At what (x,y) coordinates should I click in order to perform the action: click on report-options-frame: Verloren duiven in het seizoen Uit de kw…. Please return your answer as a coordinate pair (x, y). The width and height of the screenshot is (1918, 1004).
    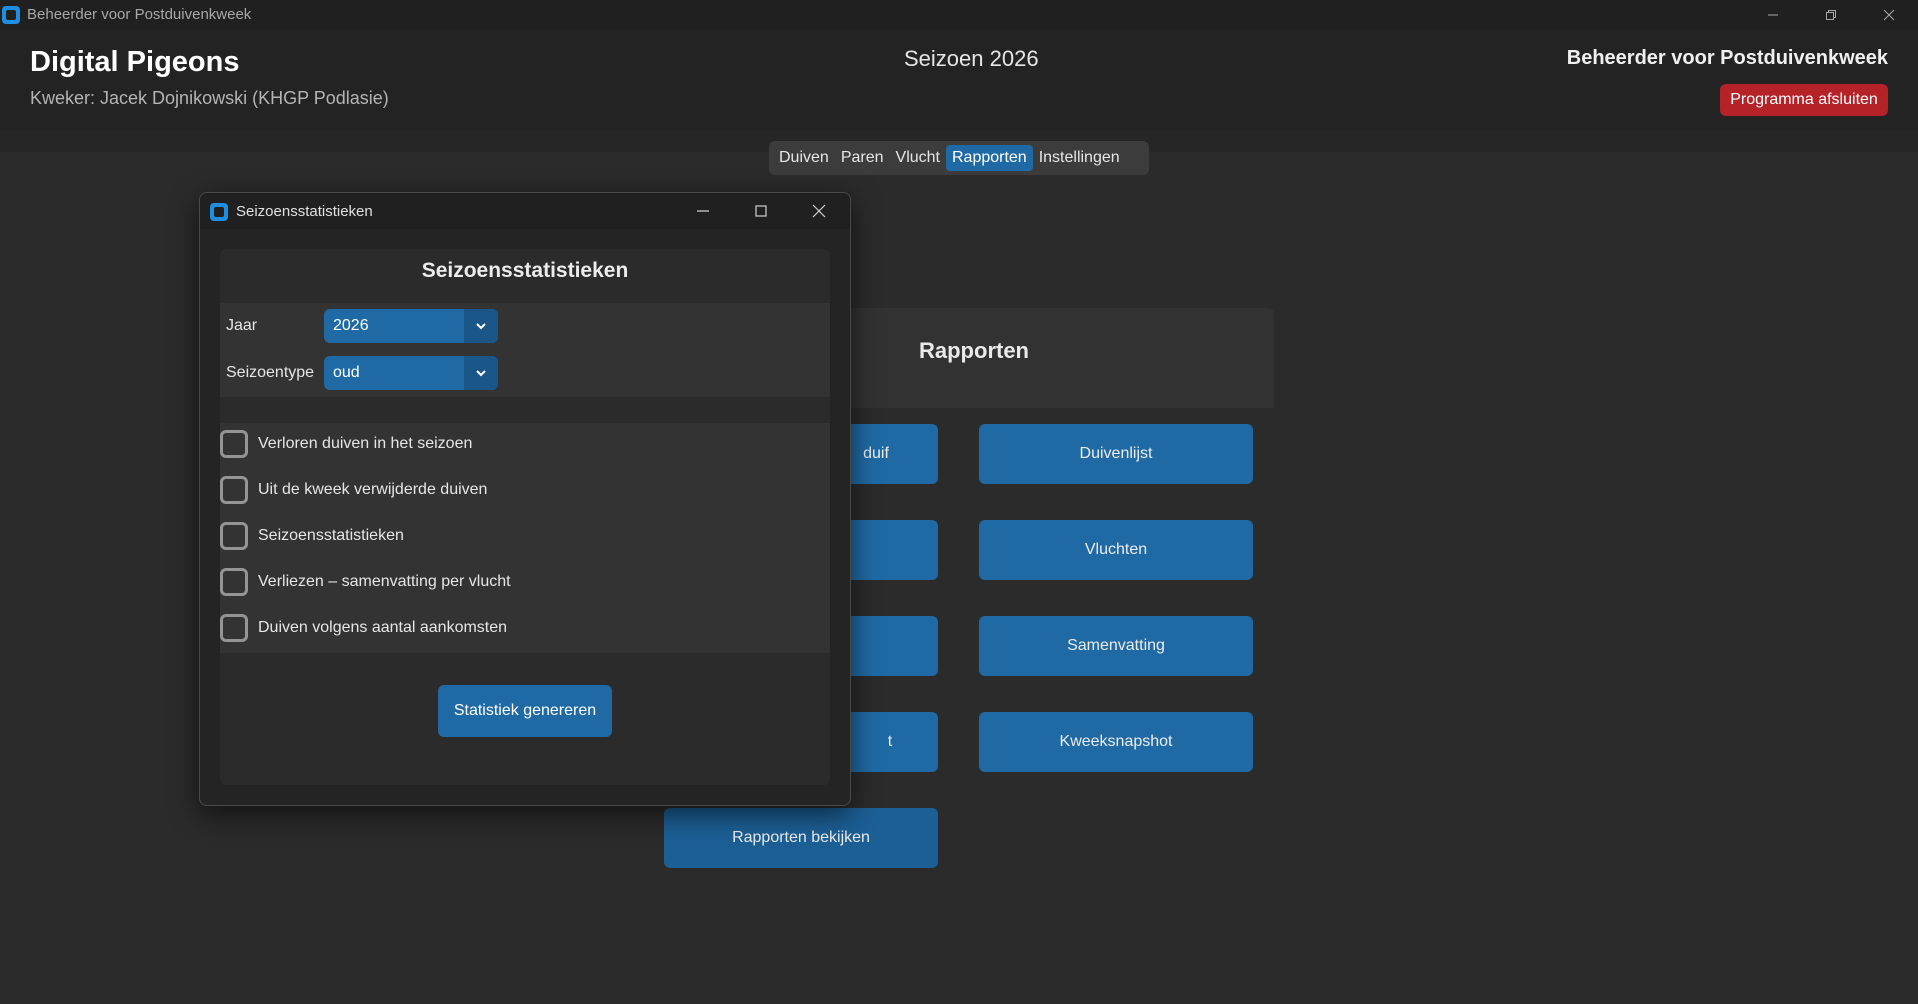
    Looking at the image, I should click on (525, 538).